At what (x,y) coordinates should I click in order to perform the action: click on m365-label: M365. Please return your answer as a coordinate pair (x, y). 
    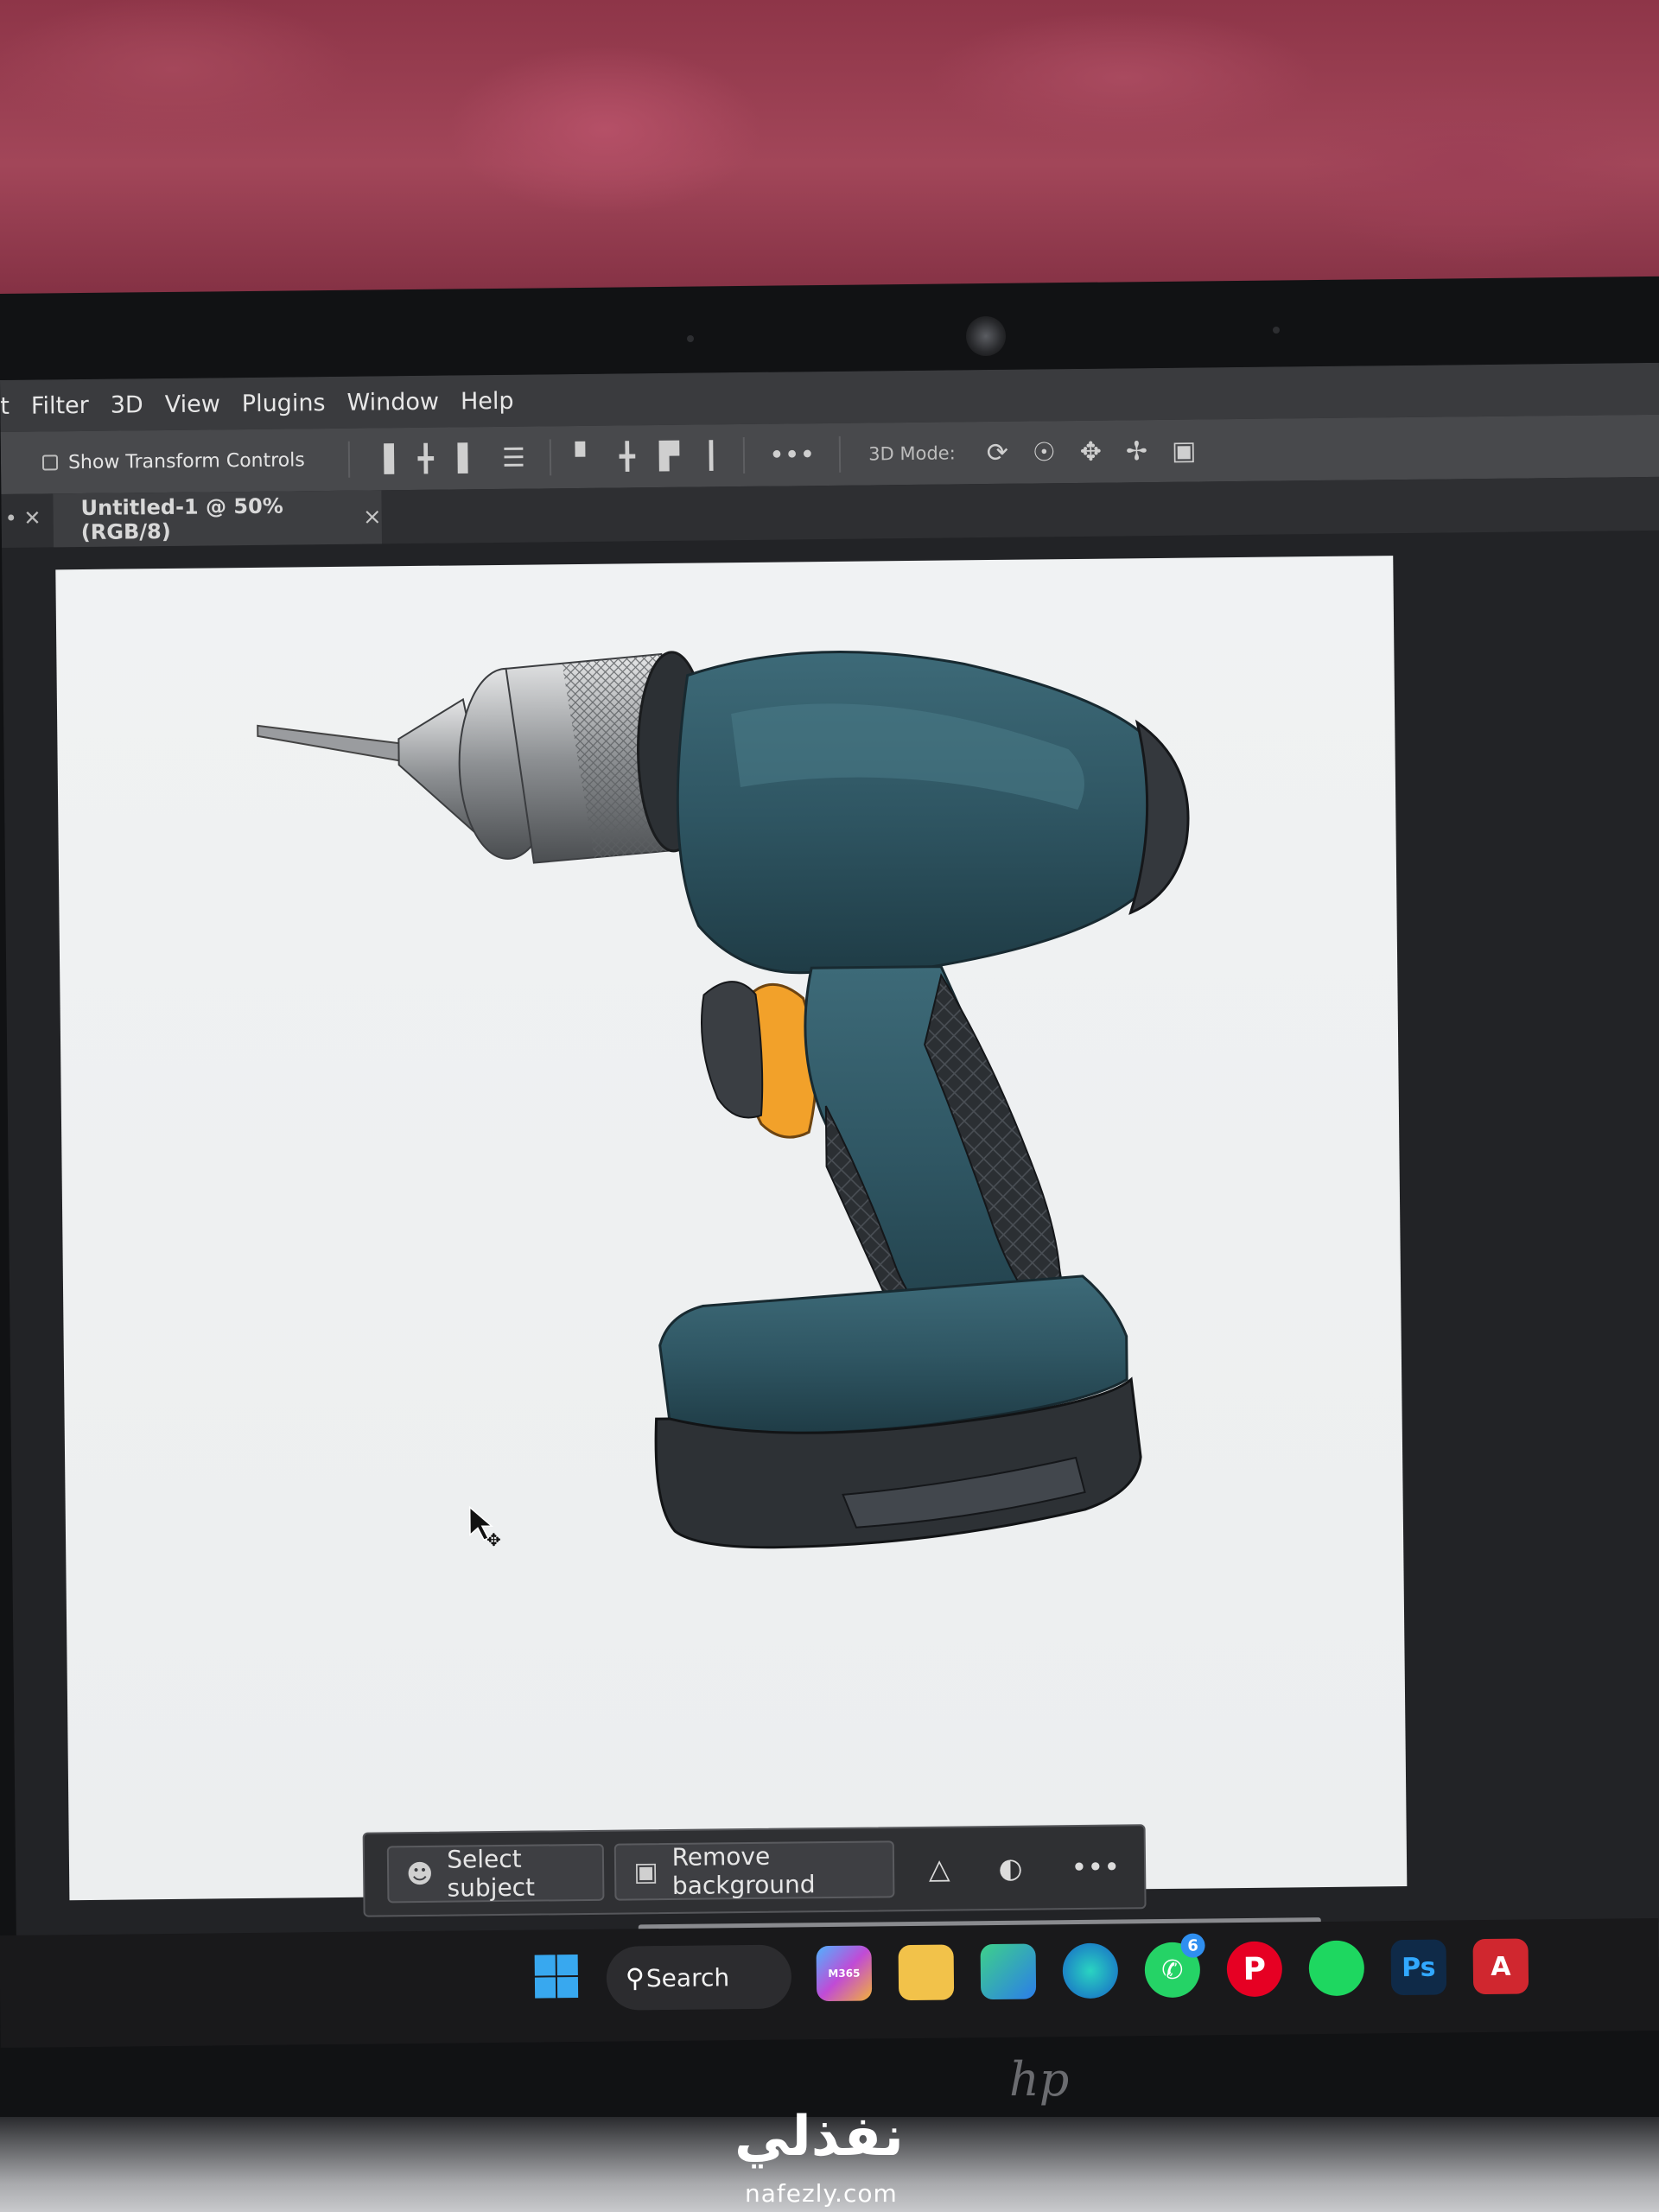
    Looking at the image, I should click on (844, 1973).